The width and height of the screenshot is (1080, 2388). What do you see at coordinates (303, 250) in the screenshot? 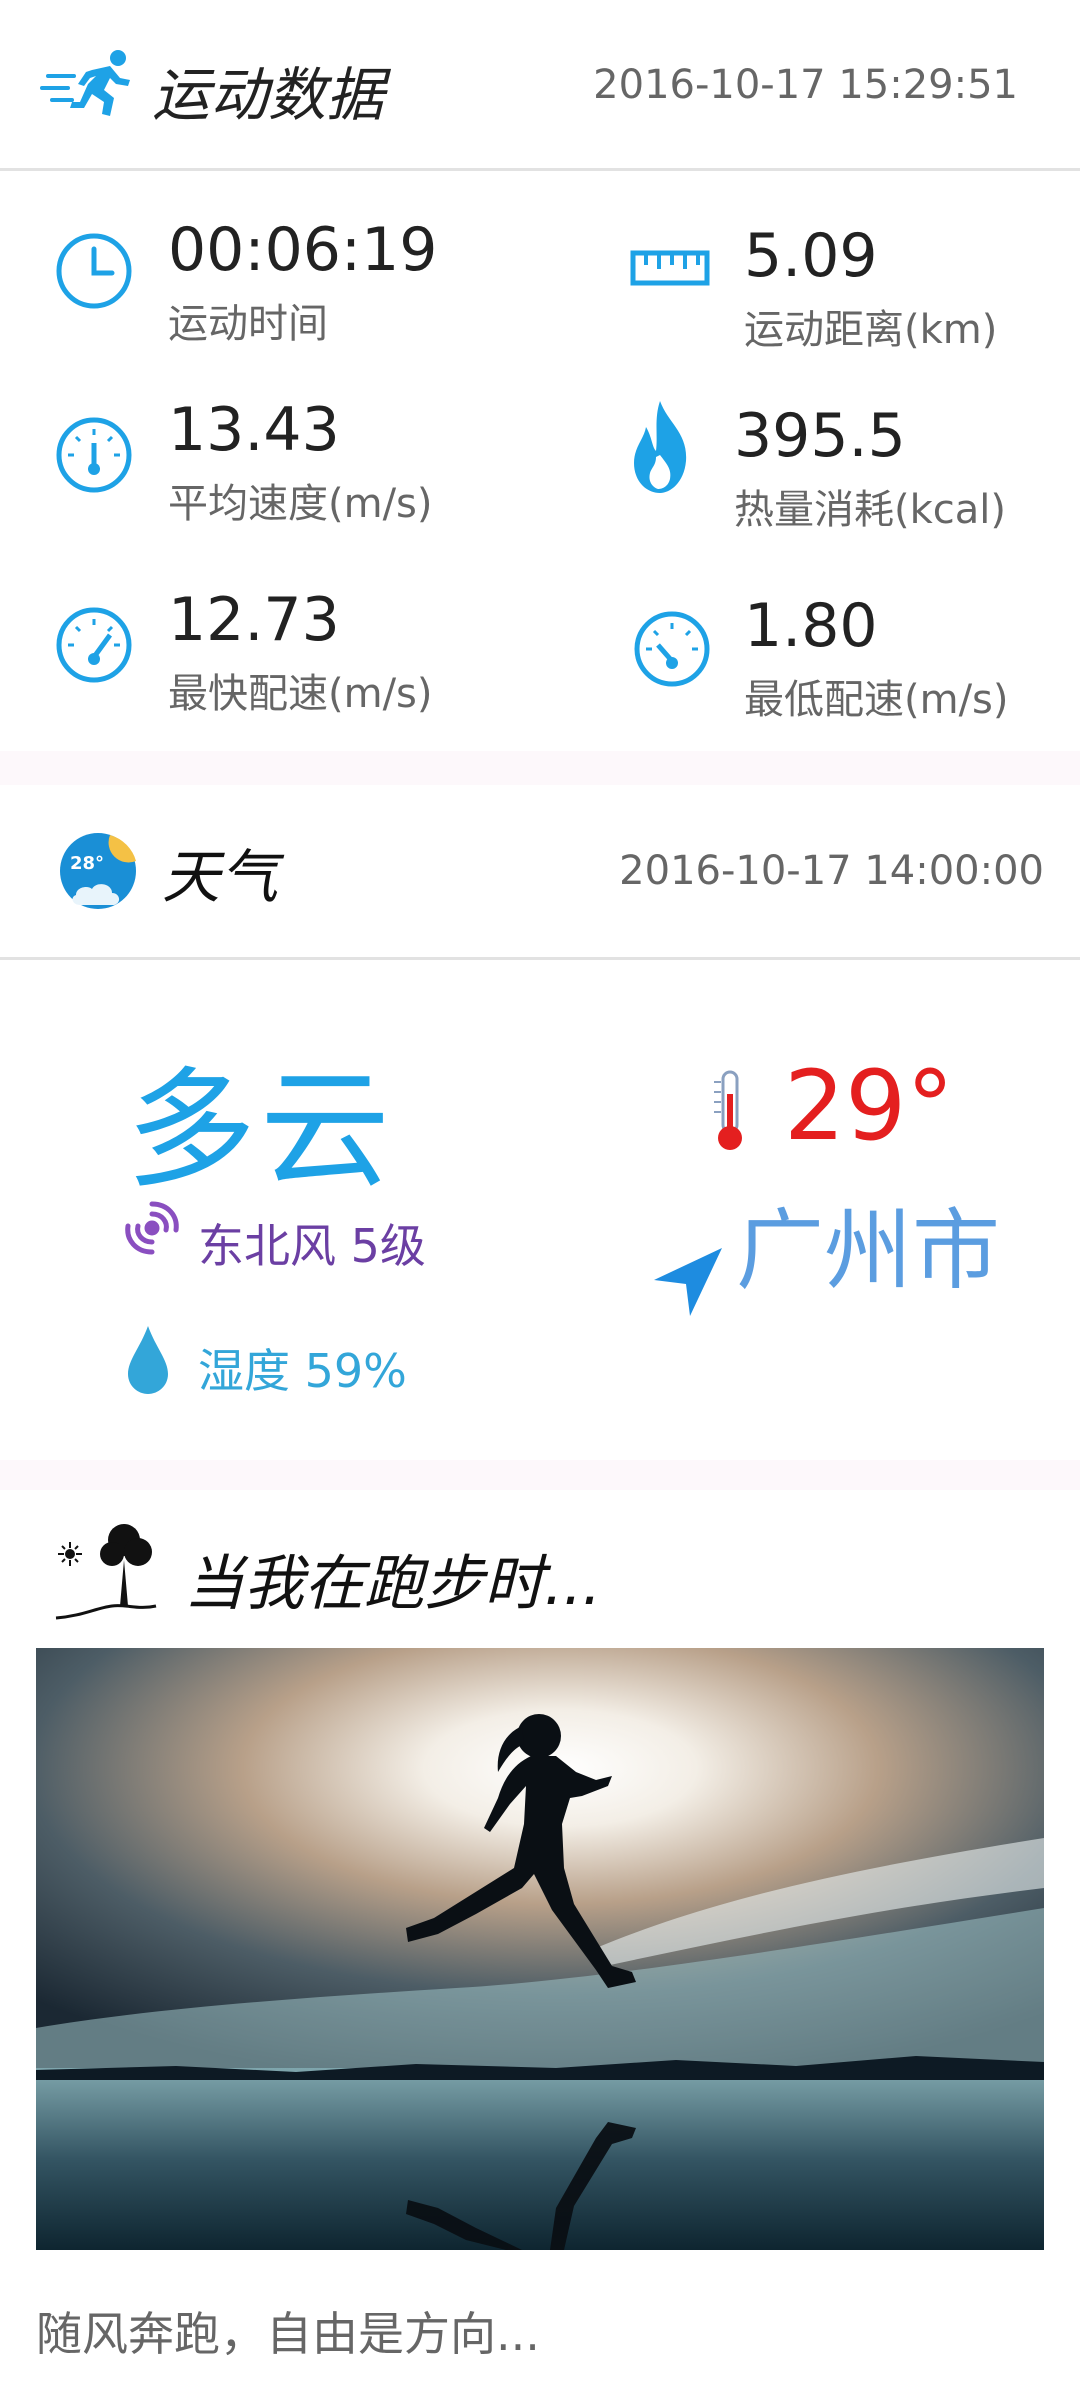
I see `stat-value: 00:06:19` at bounding box center [303, 250].